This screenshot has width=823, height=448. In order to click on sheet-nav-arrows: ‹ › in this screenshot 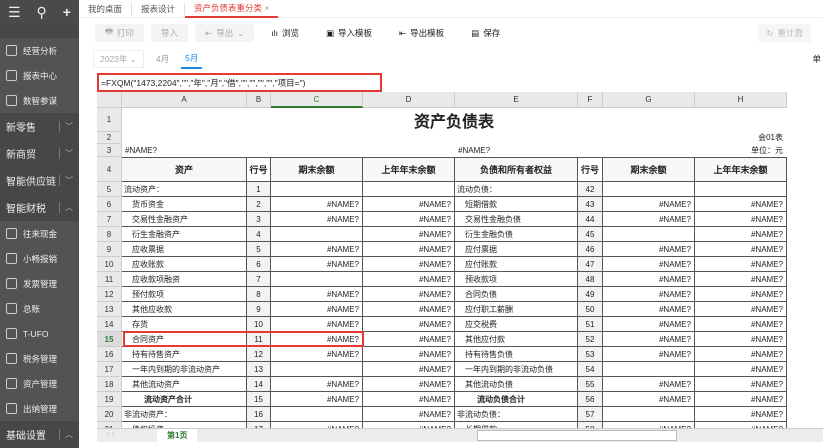, I will do `click(111, 433)`.